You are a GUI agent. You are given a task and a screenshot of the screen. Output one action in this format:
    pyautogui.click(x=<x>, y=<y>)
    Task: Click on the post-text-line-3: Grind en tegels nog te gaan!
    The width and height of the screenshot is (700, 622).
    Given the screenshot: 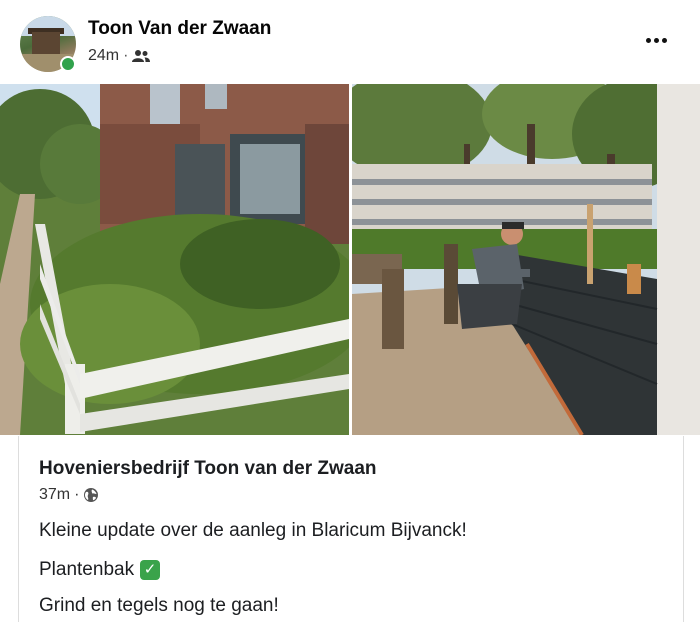 What is the action you would take?
    pyautogui.click(x=159, y=605)
    